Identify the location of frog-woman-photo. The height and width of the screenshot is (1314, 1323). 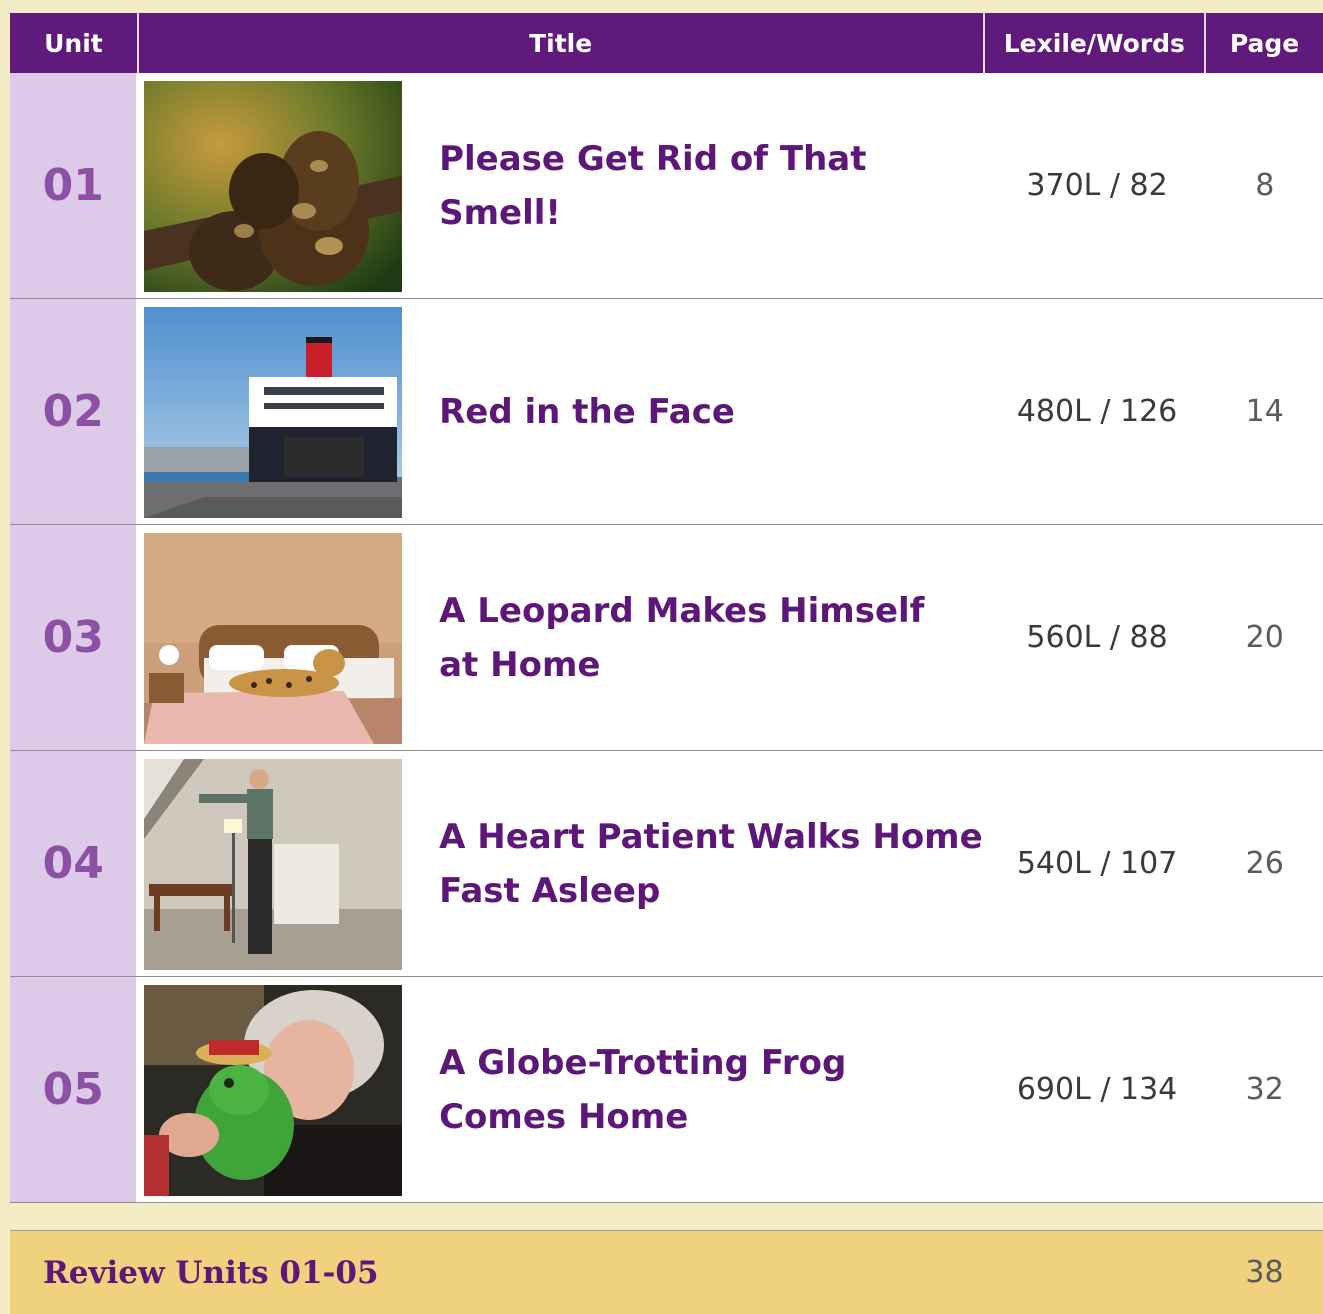
(273, 1090).